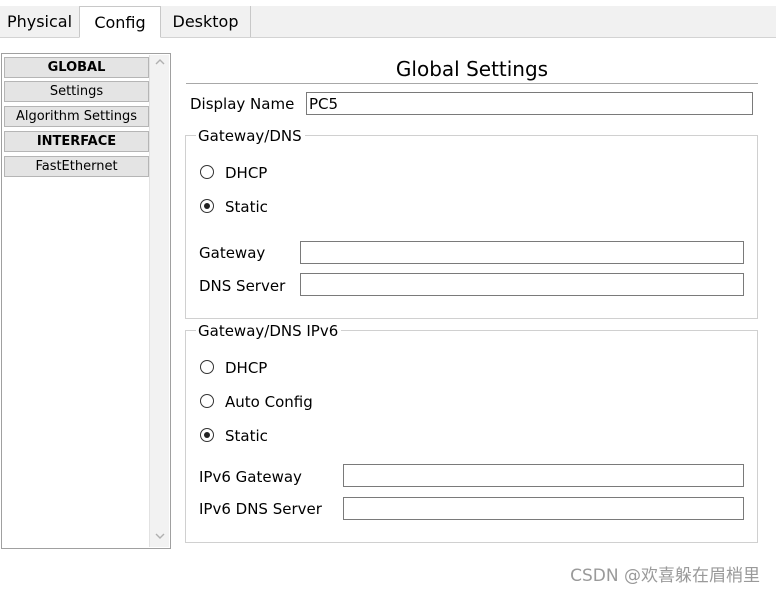 The height and width of the screenshot is (594, 776). Describe the element at coordinates (246, 436) in the screenshot. I see `ipv6-static-label: Static` at that location.